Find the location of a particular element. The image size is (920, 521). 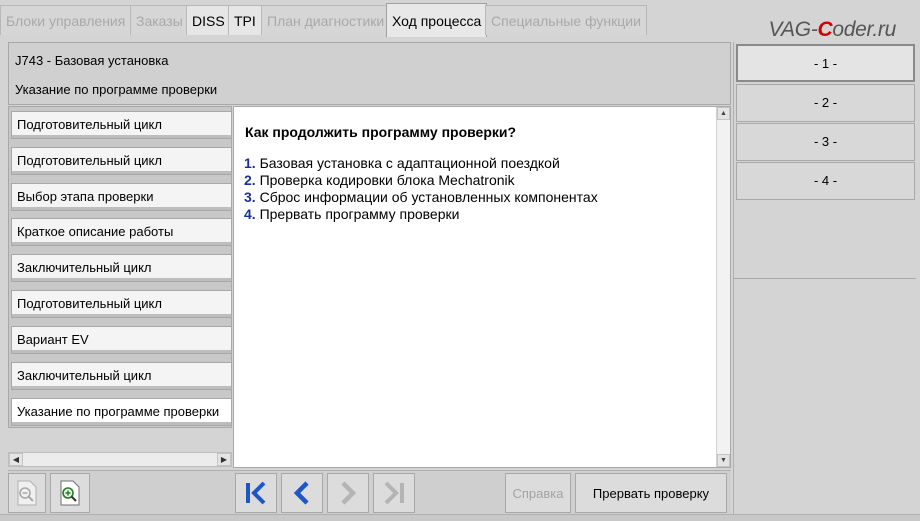

choice-button-4: - 4 - is located at coordinates (825, 181).